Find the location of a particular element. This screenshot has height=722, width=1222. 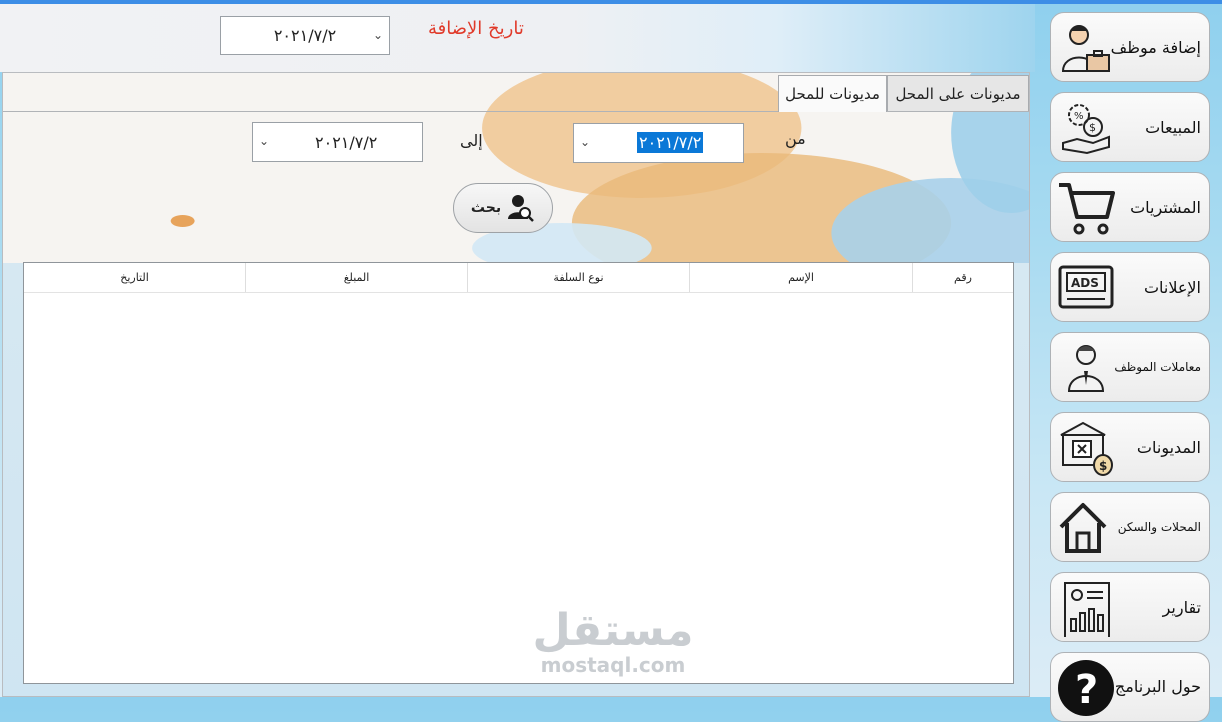

sales-hand-money-icon: % $ is located at coordinates (1086, 129).